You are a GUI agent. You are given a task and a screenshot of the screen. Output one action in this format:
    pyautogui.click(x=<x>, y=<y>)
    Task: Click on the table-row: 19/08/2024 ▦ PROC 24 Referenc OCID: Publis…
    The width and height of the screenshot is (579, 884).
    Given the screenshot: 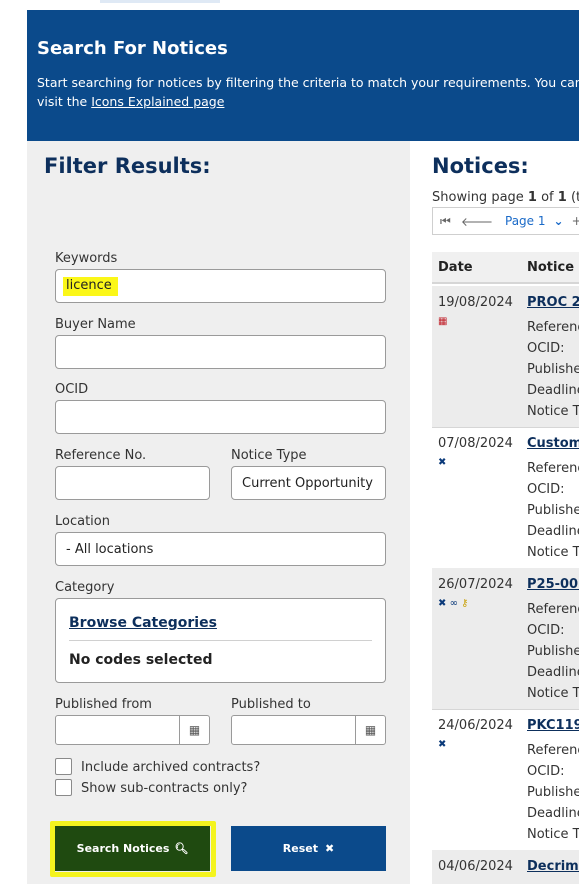 What is the action you would take?
    pyautogui.click(x=505, y=356)
    